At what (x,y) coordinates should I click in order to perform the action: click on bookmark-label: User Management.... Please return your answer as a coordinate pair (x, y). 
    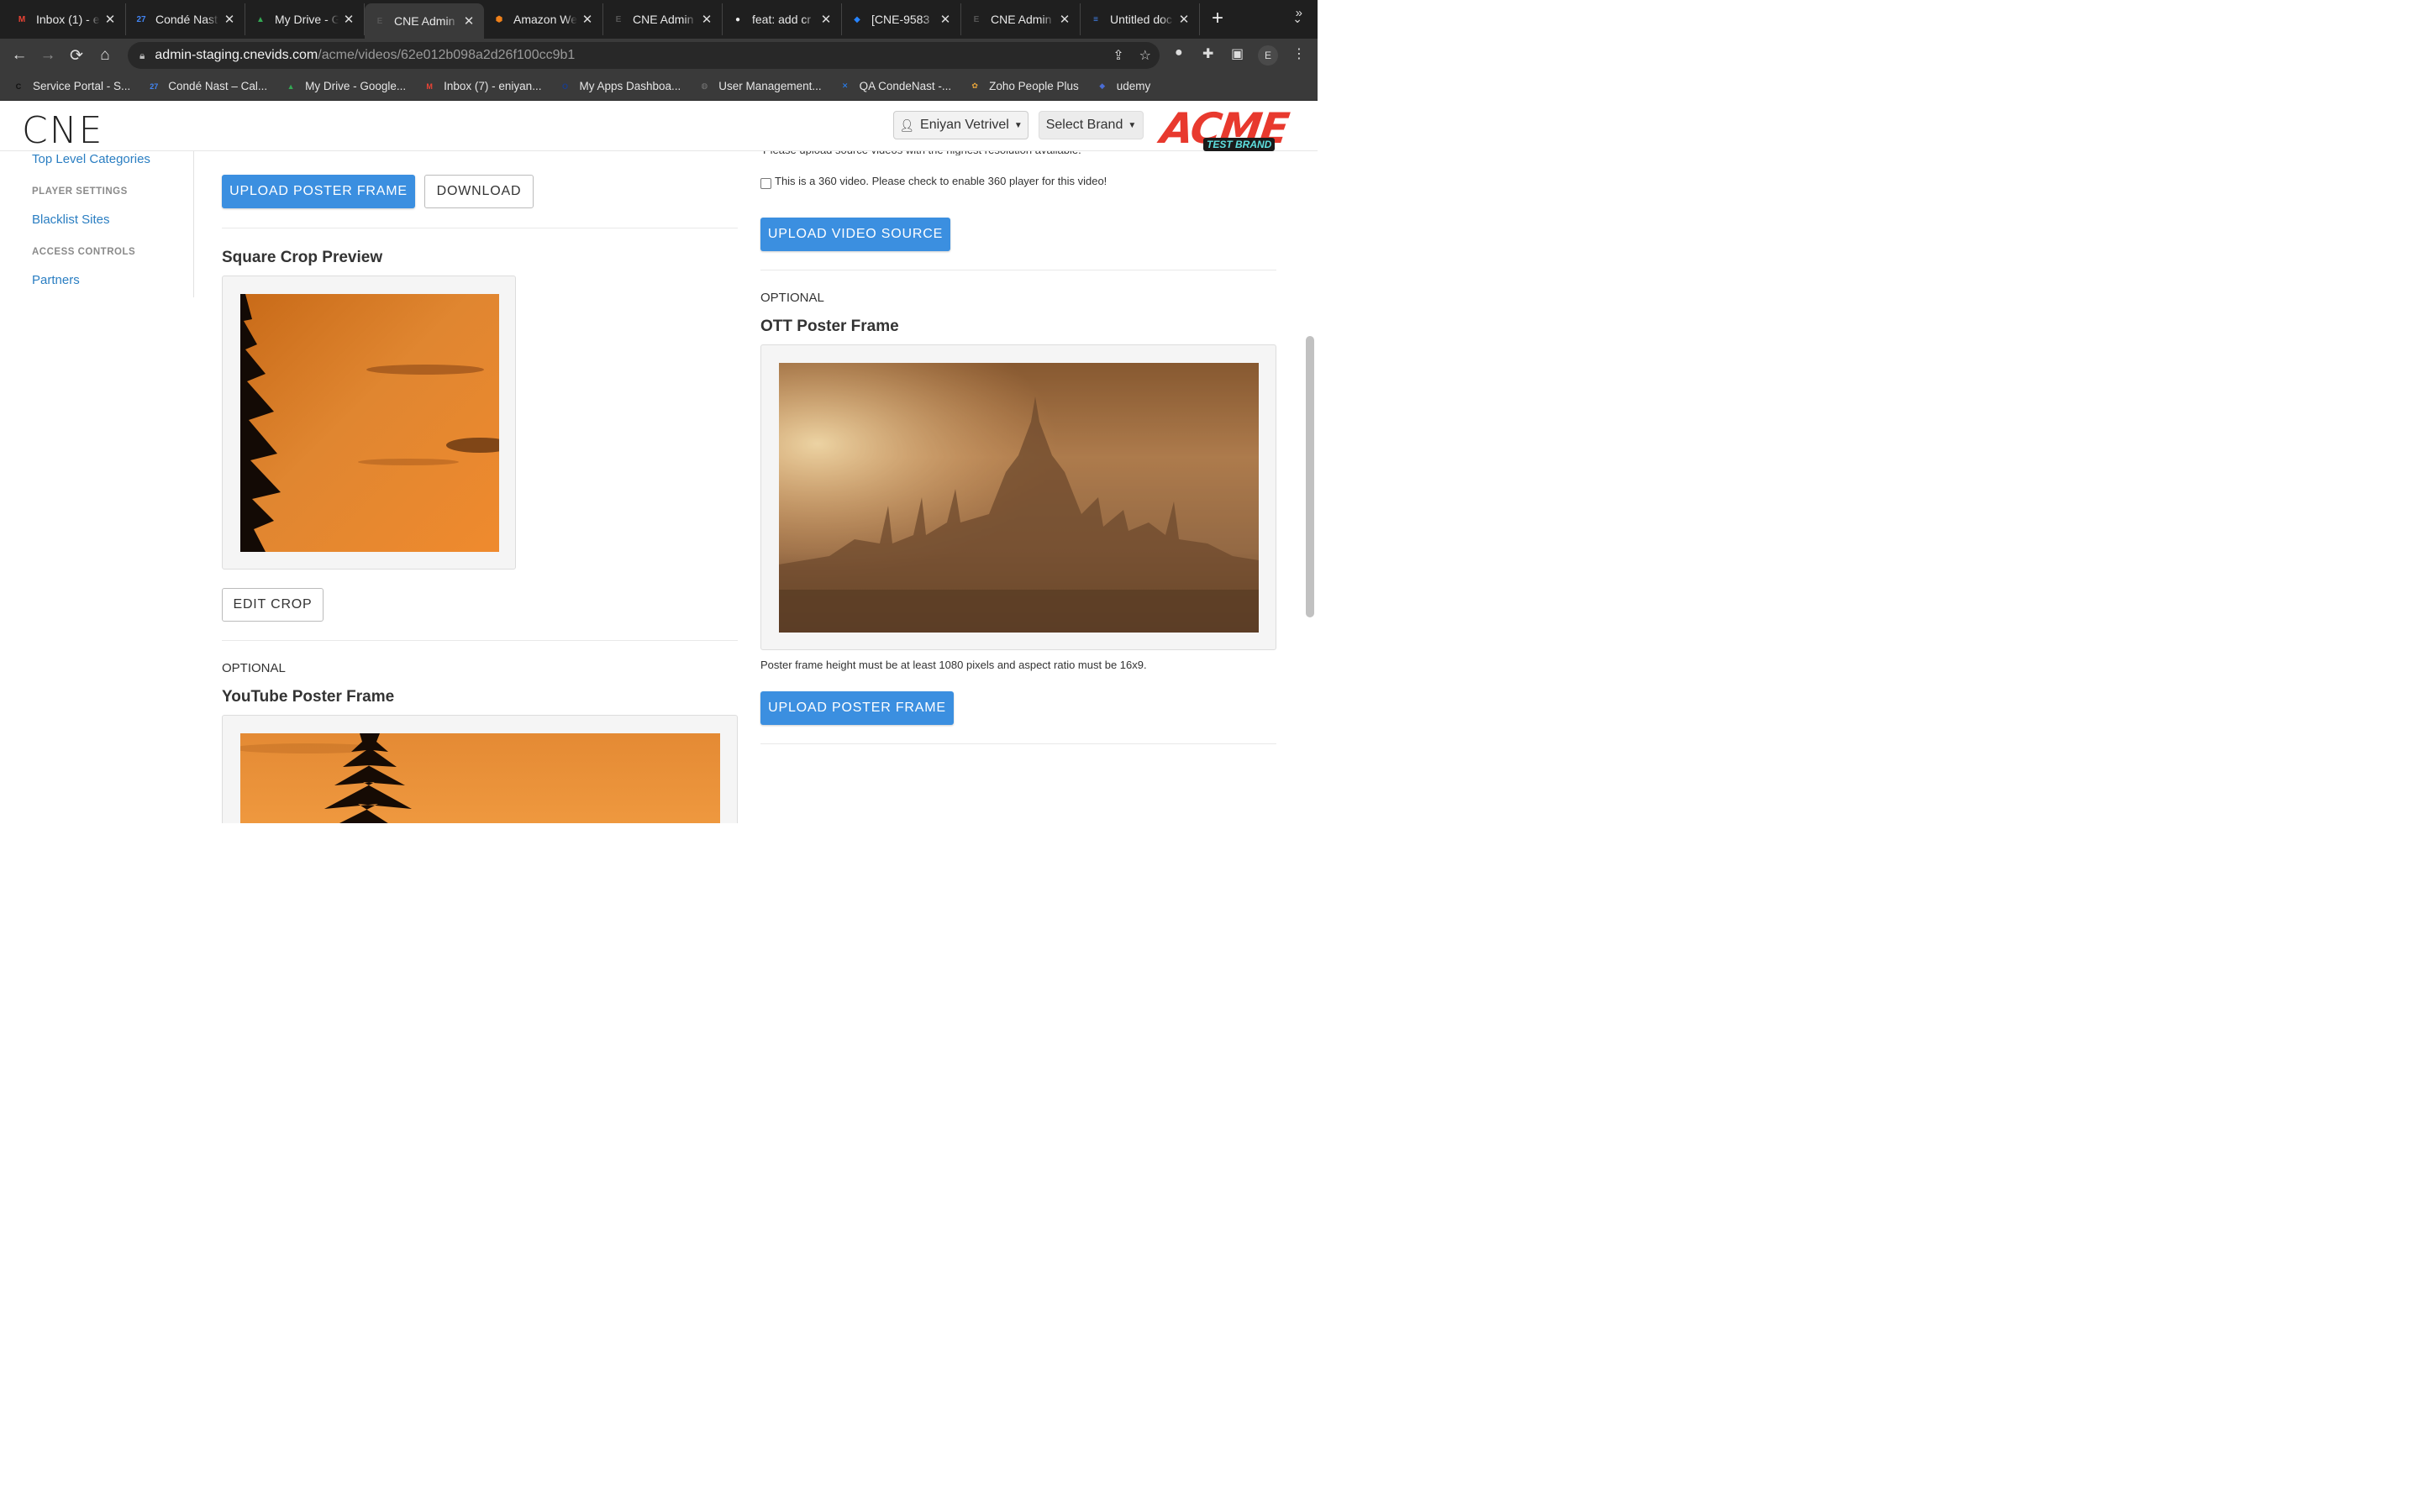
    Looking at the image, I should click on (770, 86).